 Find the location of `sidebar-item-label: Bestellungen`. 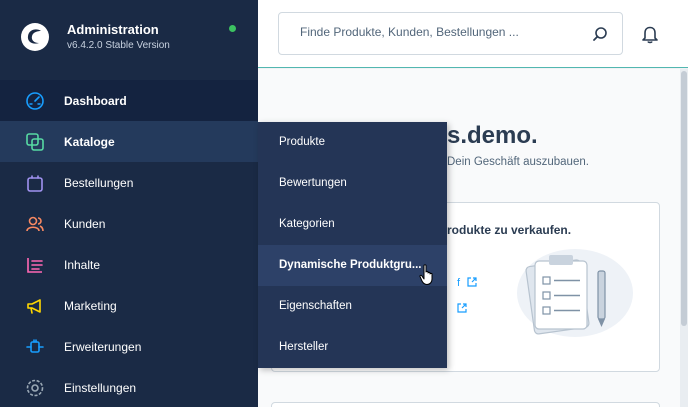

sidebar-item-label: Bestellungen is located at coordinates (99, 183).